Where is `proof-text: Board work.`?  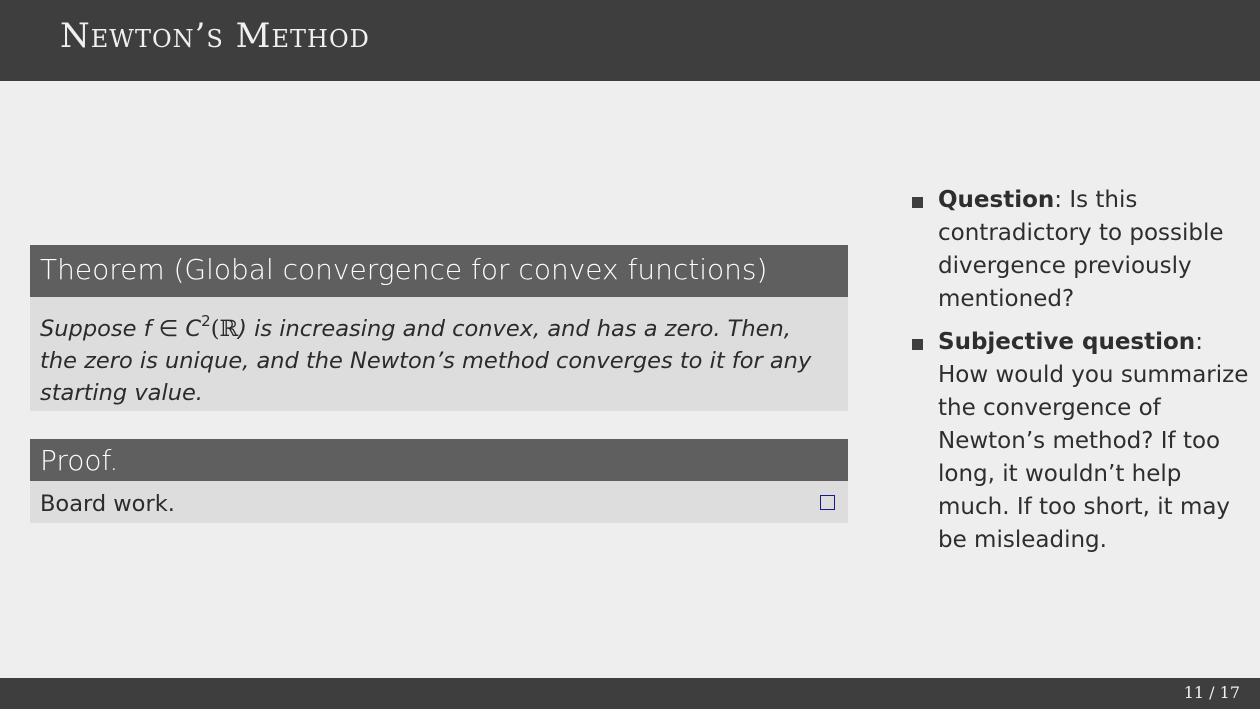
proof-text: Board work. is located at coordinates (107, 504).